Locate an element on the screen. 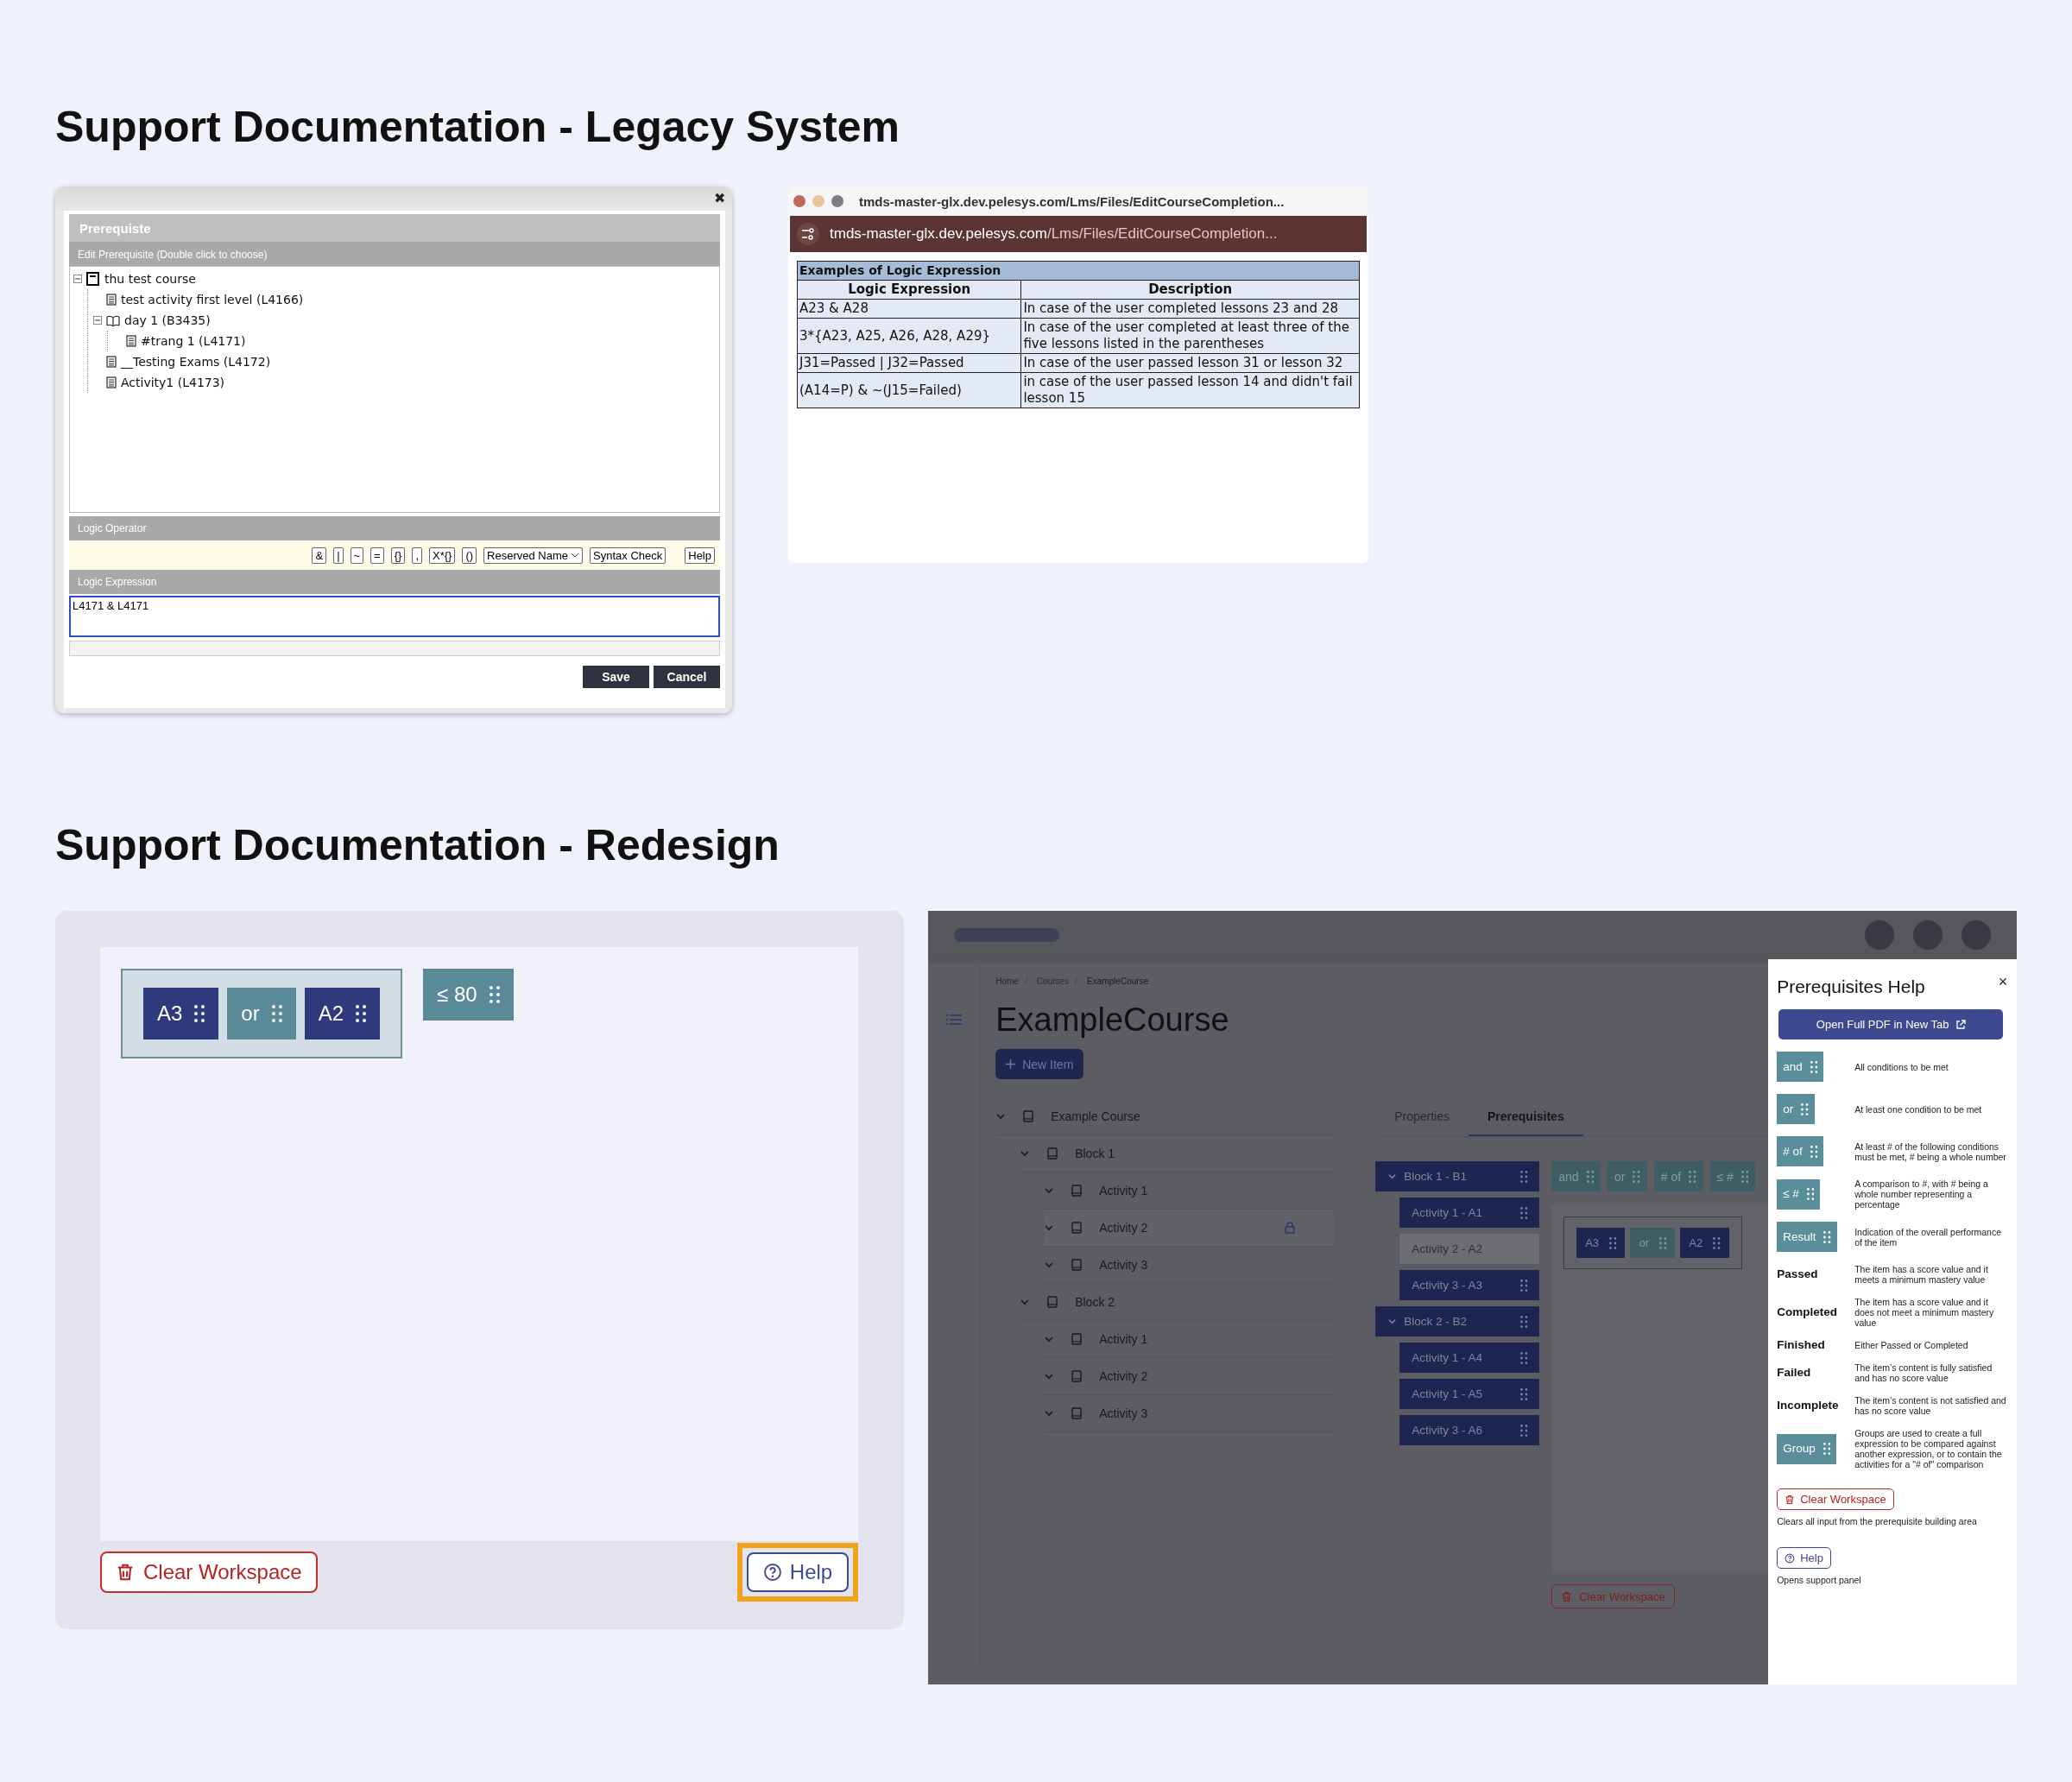  dialog-button: Save is located at coordinates (616, 677).